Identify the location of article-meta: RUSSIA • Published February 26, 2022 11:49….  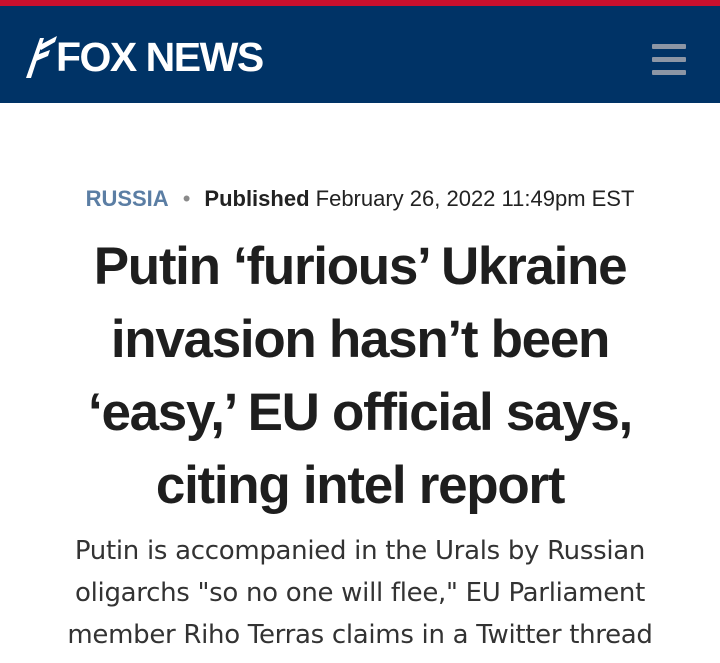
(360, 199).